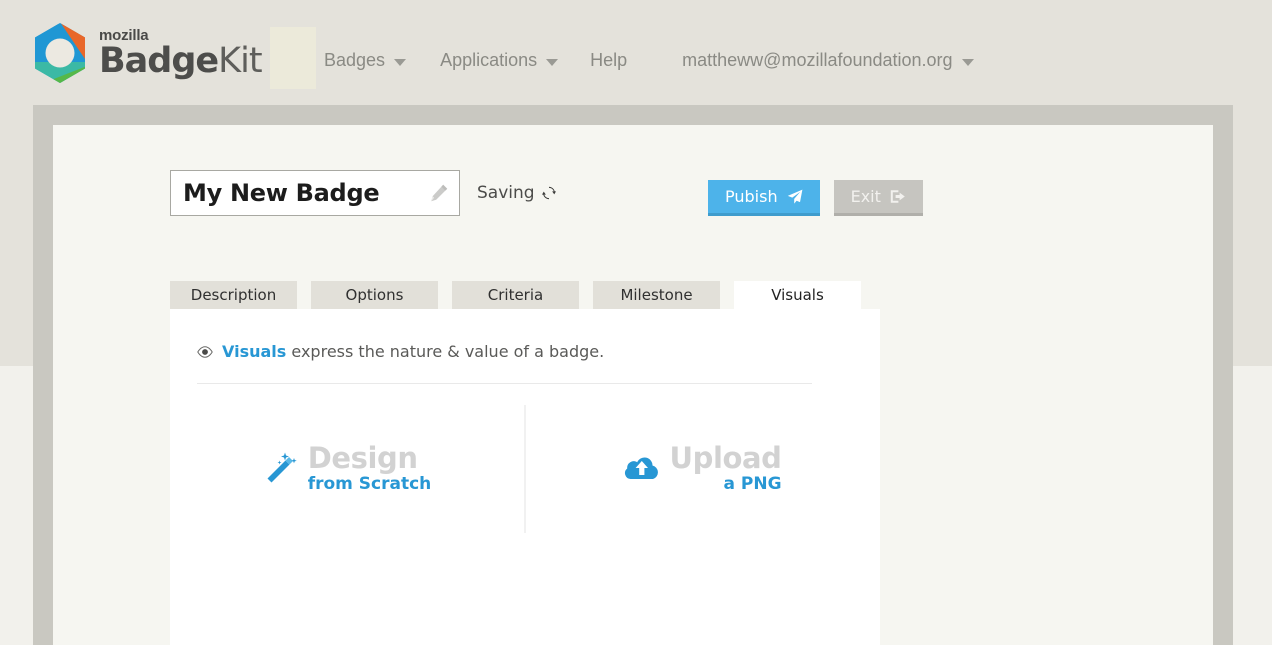  I want to click on design-option-labels: Design from Scratch, so click(370, 468).